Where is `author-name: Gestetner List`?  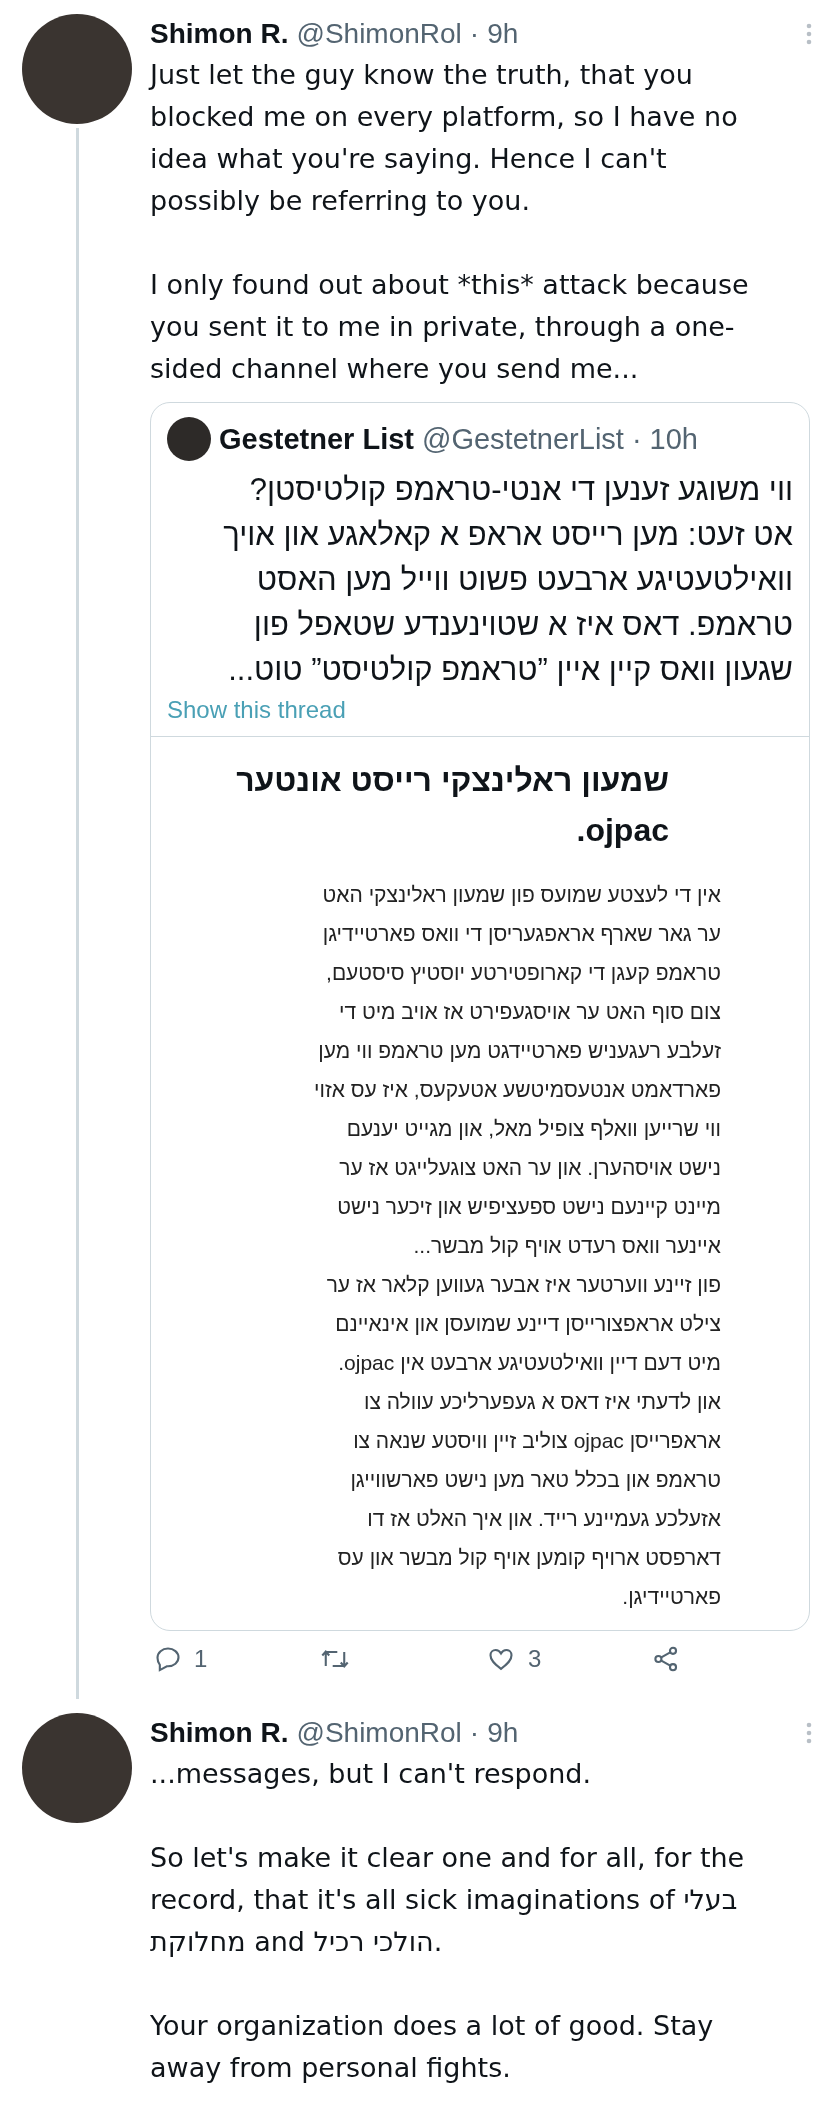 author-name: Gestetner List is located at coordinates (316, 439).